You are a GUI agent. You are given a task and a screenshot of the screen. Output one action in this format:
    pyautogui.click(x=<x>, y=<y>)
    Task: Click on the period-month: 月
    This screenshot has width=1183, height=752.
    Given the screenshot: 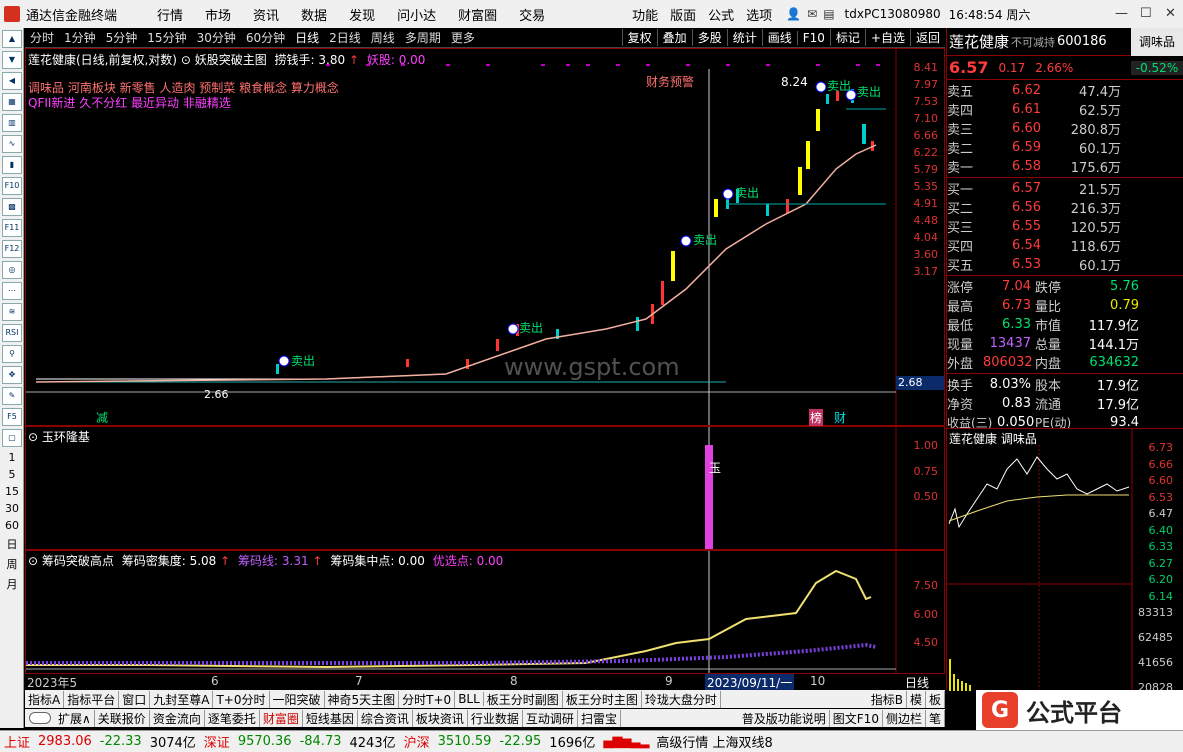 What is the action you would take?
    pyautogui.click(x=12, y=584)
    